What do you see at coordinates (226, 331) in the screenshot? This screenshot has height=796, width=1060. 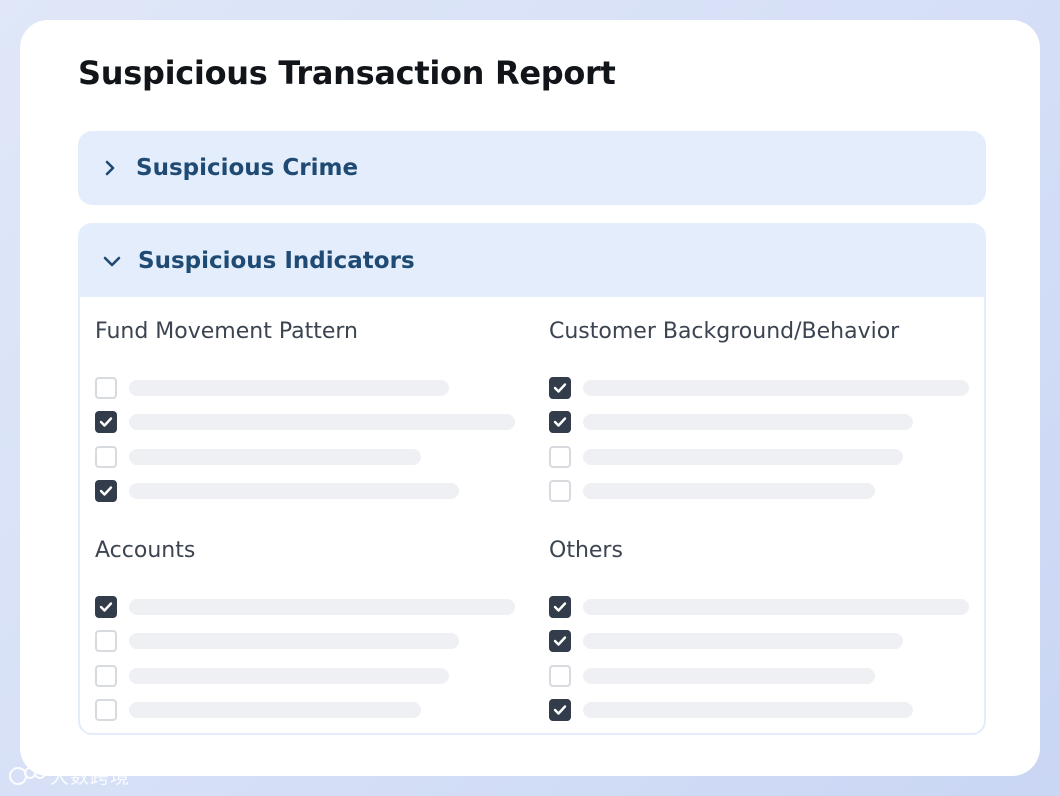 I see `group-title: Fund Movement Pattern` at bounding box center [226, 331].